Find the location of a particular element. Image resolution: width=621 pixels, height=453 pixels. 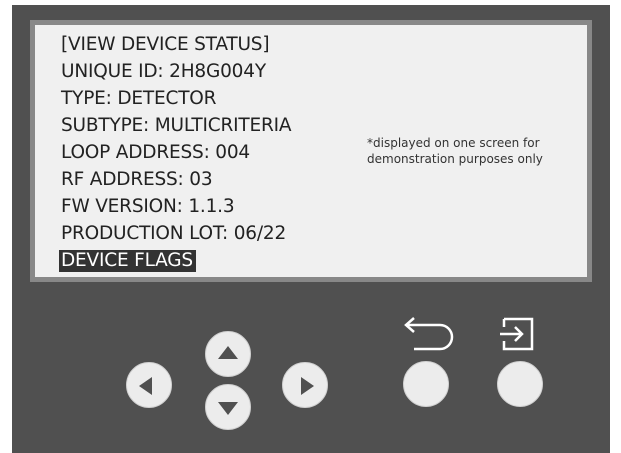

down-button is located at coordinates (228, 407).